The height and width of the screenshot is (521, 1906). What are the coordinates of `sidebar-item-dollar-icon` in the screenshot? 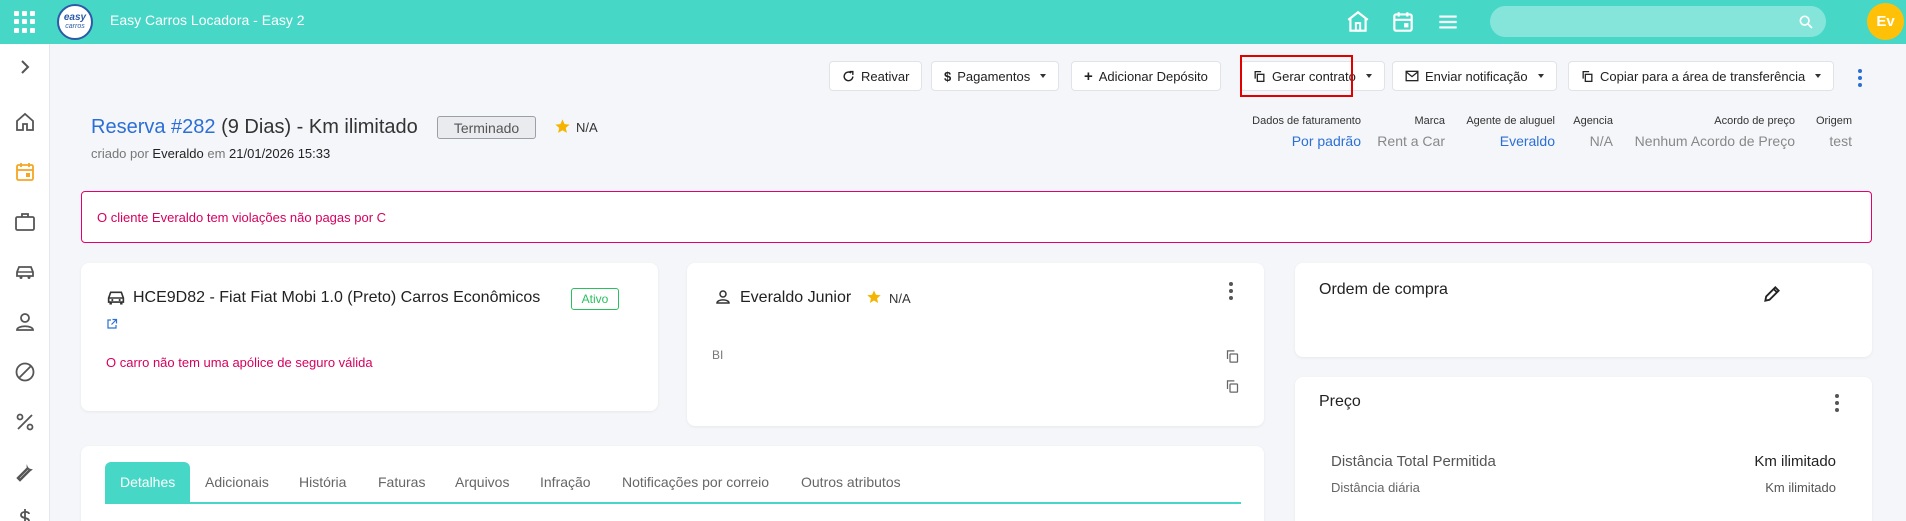 It's located at (25, 513).